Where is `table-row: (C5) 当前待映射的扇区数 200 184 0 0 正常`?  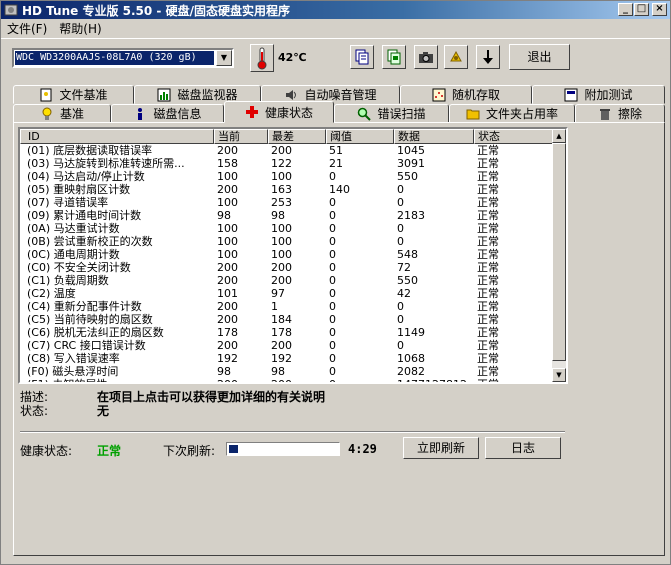 table-row: (C5) 当前待映射的扇区数 200 184 0 0 正常 is located at coordinates (287, 319).